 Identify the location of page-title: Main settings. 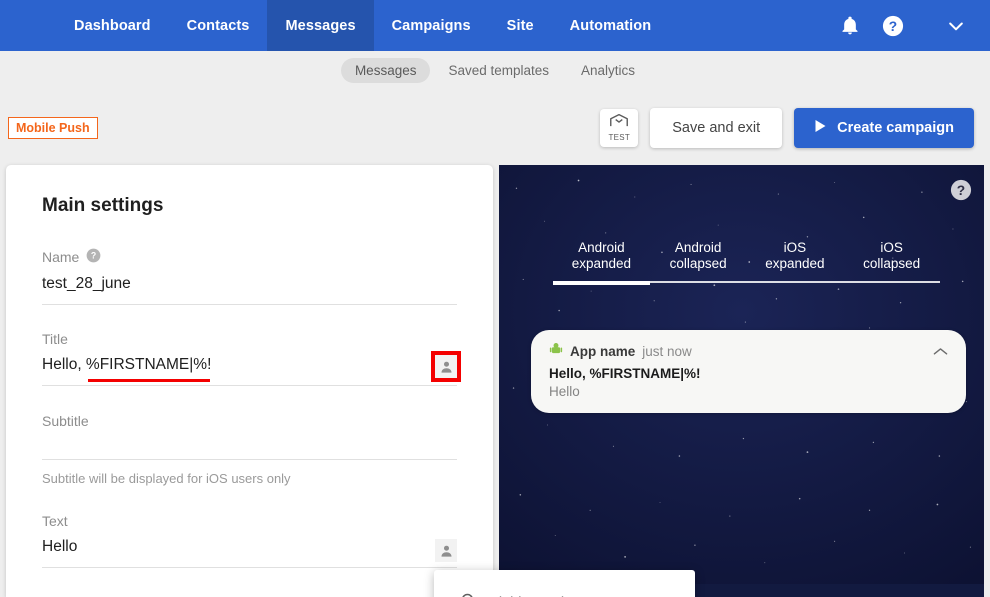
(103, 205).